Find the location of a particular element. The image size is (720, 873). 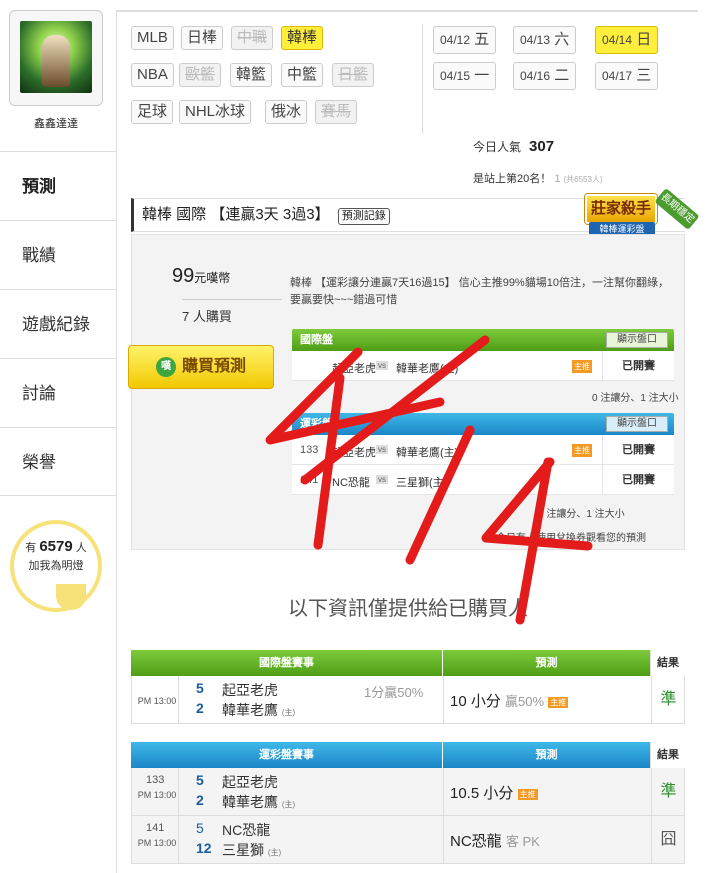

intl-games-box: 國際盤 顯示盤口 起亞老虎 vs 韓華老鷹(主) 主推 已開賽 is located at coordinates (483, 355).